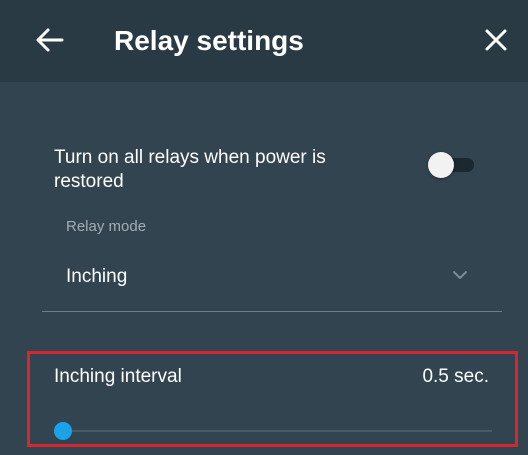  I want to click on page-title: Relay settings, so click(209, 40).